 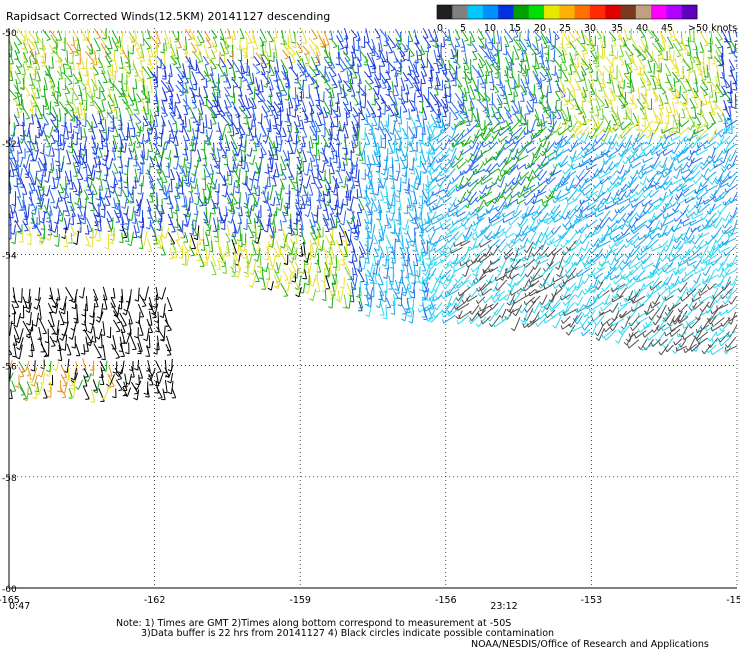 What do you see at coordinates (490, 12) in the screenshot?
I see `colorbar-swatch` at bounding box center [490, 12].